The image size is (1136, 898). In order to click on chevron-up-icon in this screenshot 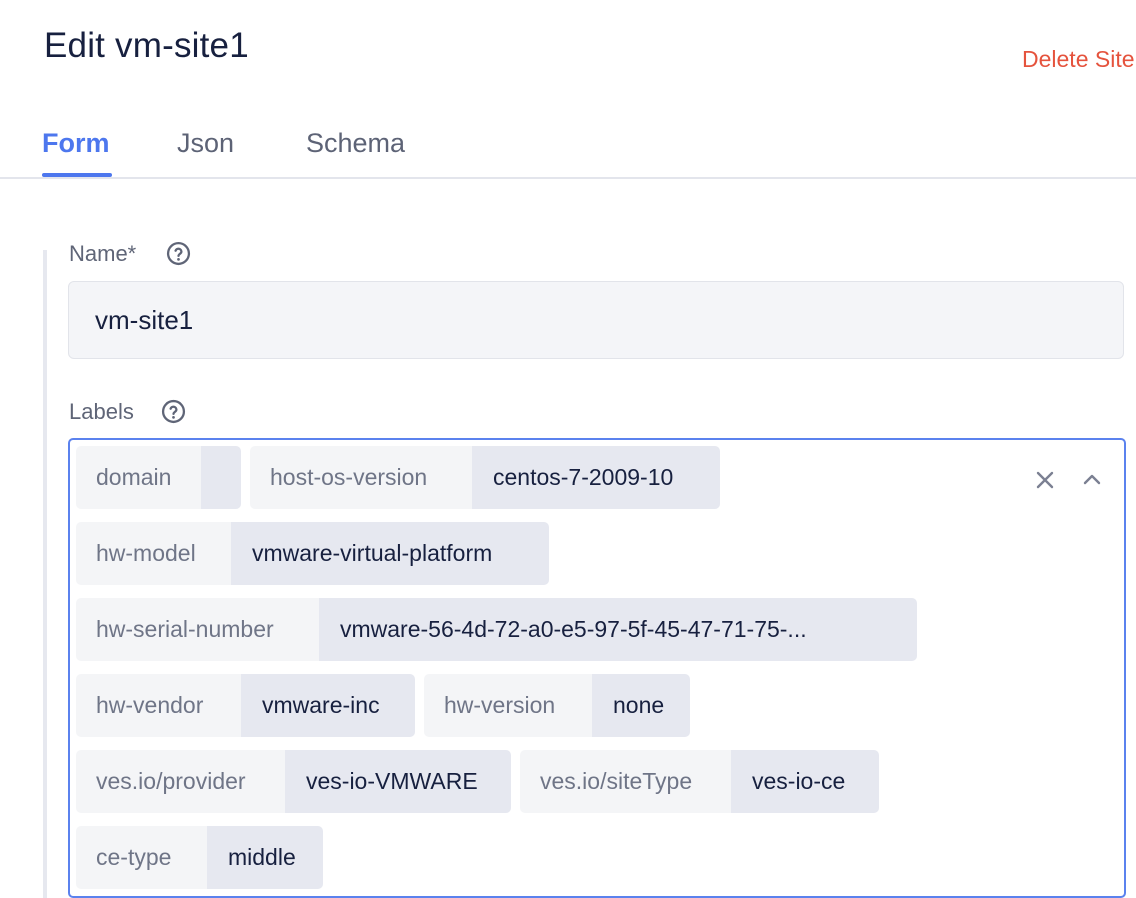, I will do `click(1092, 480)`.